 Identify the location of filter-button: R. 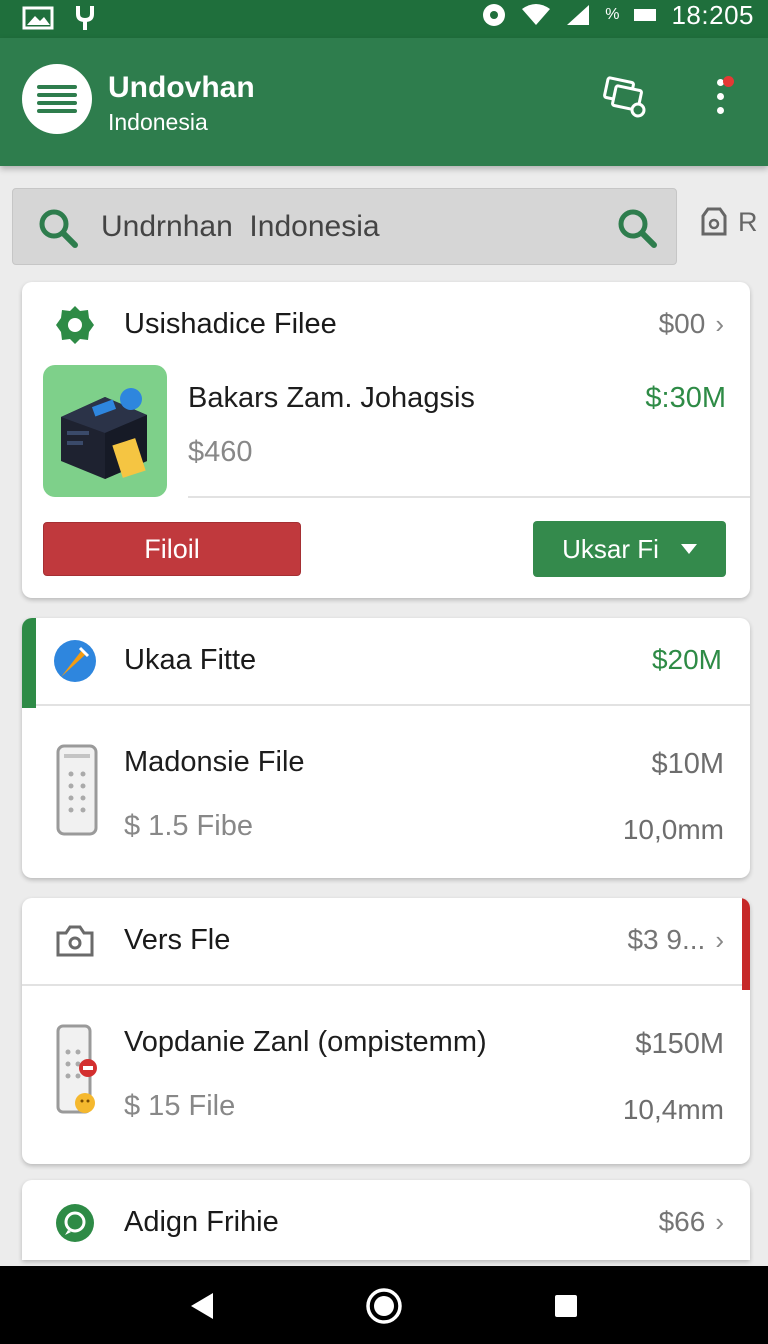
(729, 222).